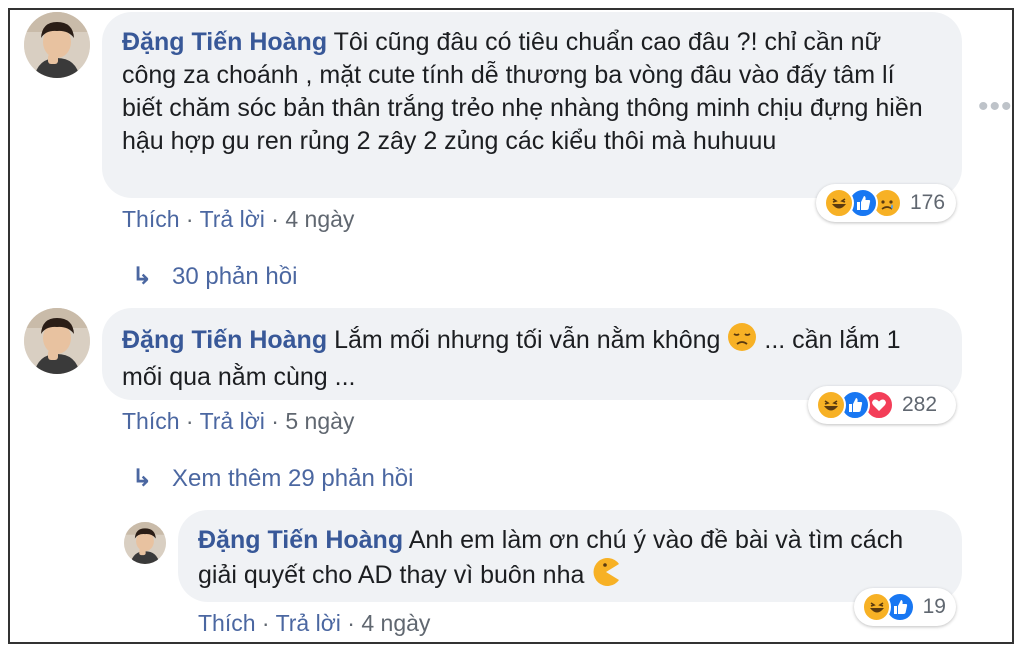 Image resolution: width=1024 pixels, height=652 pixels. I want to click on replies-label: 30 phản hồi, so click(235, 276).